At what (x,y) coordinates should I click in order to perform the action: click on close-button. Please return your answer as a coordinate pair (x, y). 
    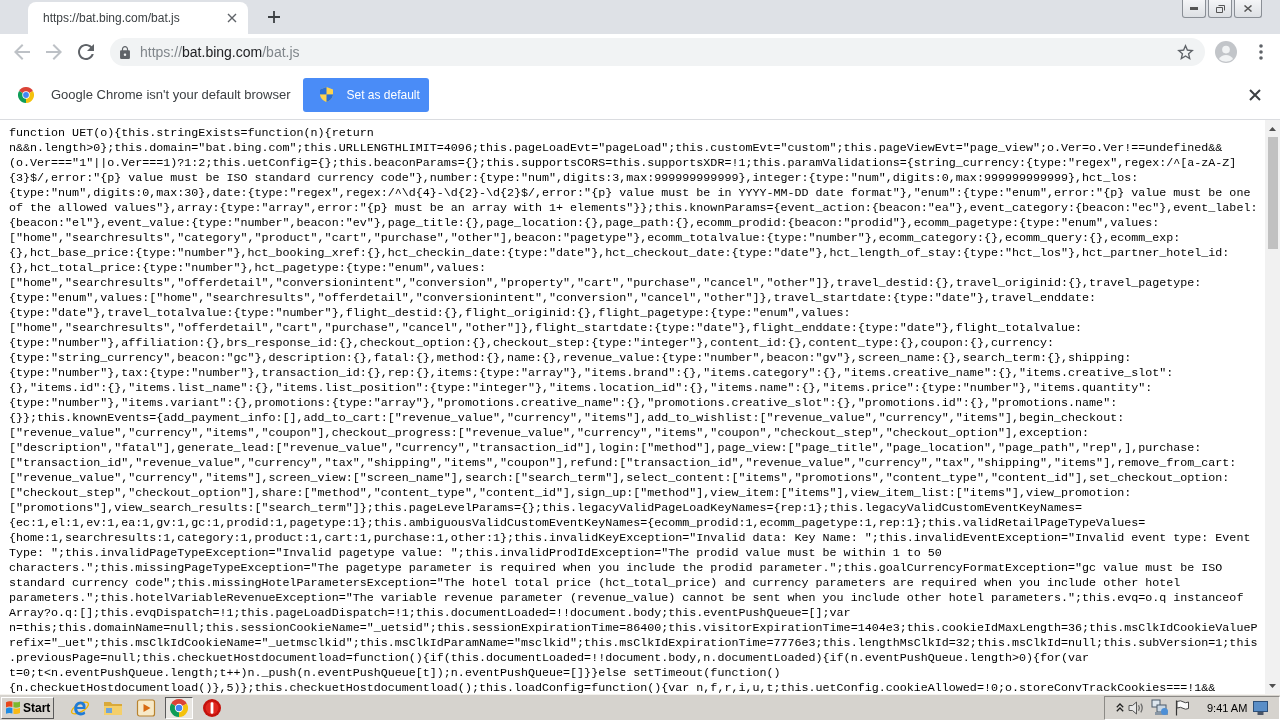
    Looking at the image, I should click on (1255, 94).